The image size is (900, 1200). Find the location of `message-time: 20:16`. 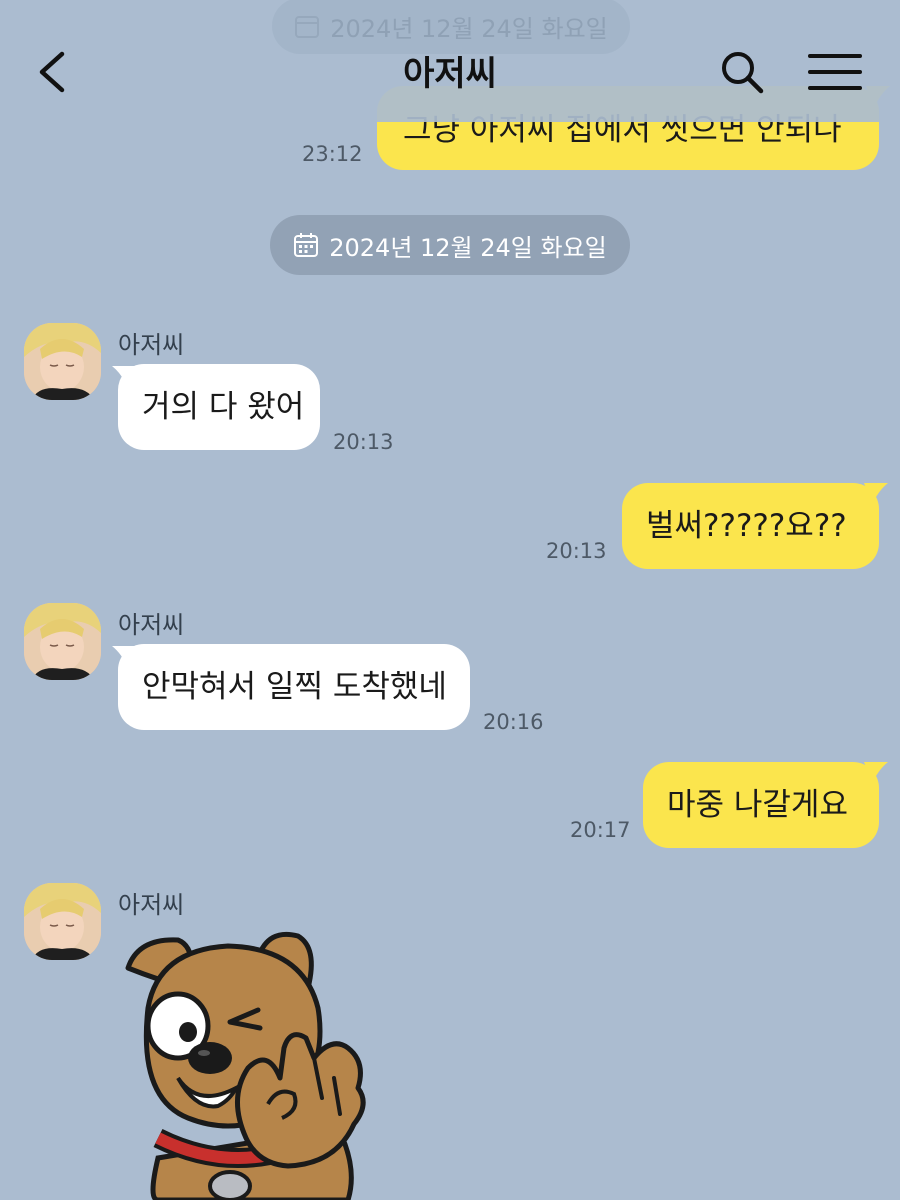

message-time: 20:16 is located at coordinates (513, 722).